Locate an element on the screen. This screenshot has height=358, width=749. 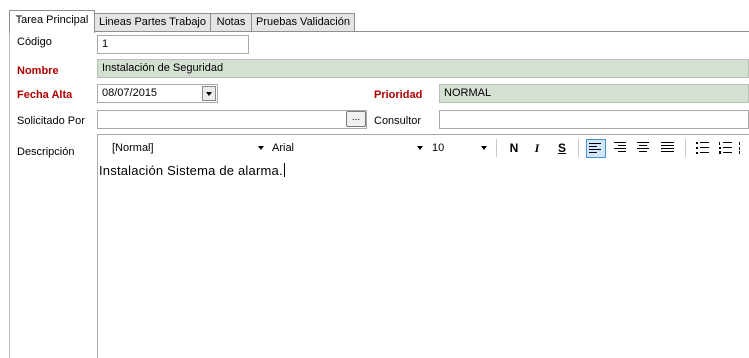
solicitado-por-label: Solicitado Por is located at coordinates (51, 121).